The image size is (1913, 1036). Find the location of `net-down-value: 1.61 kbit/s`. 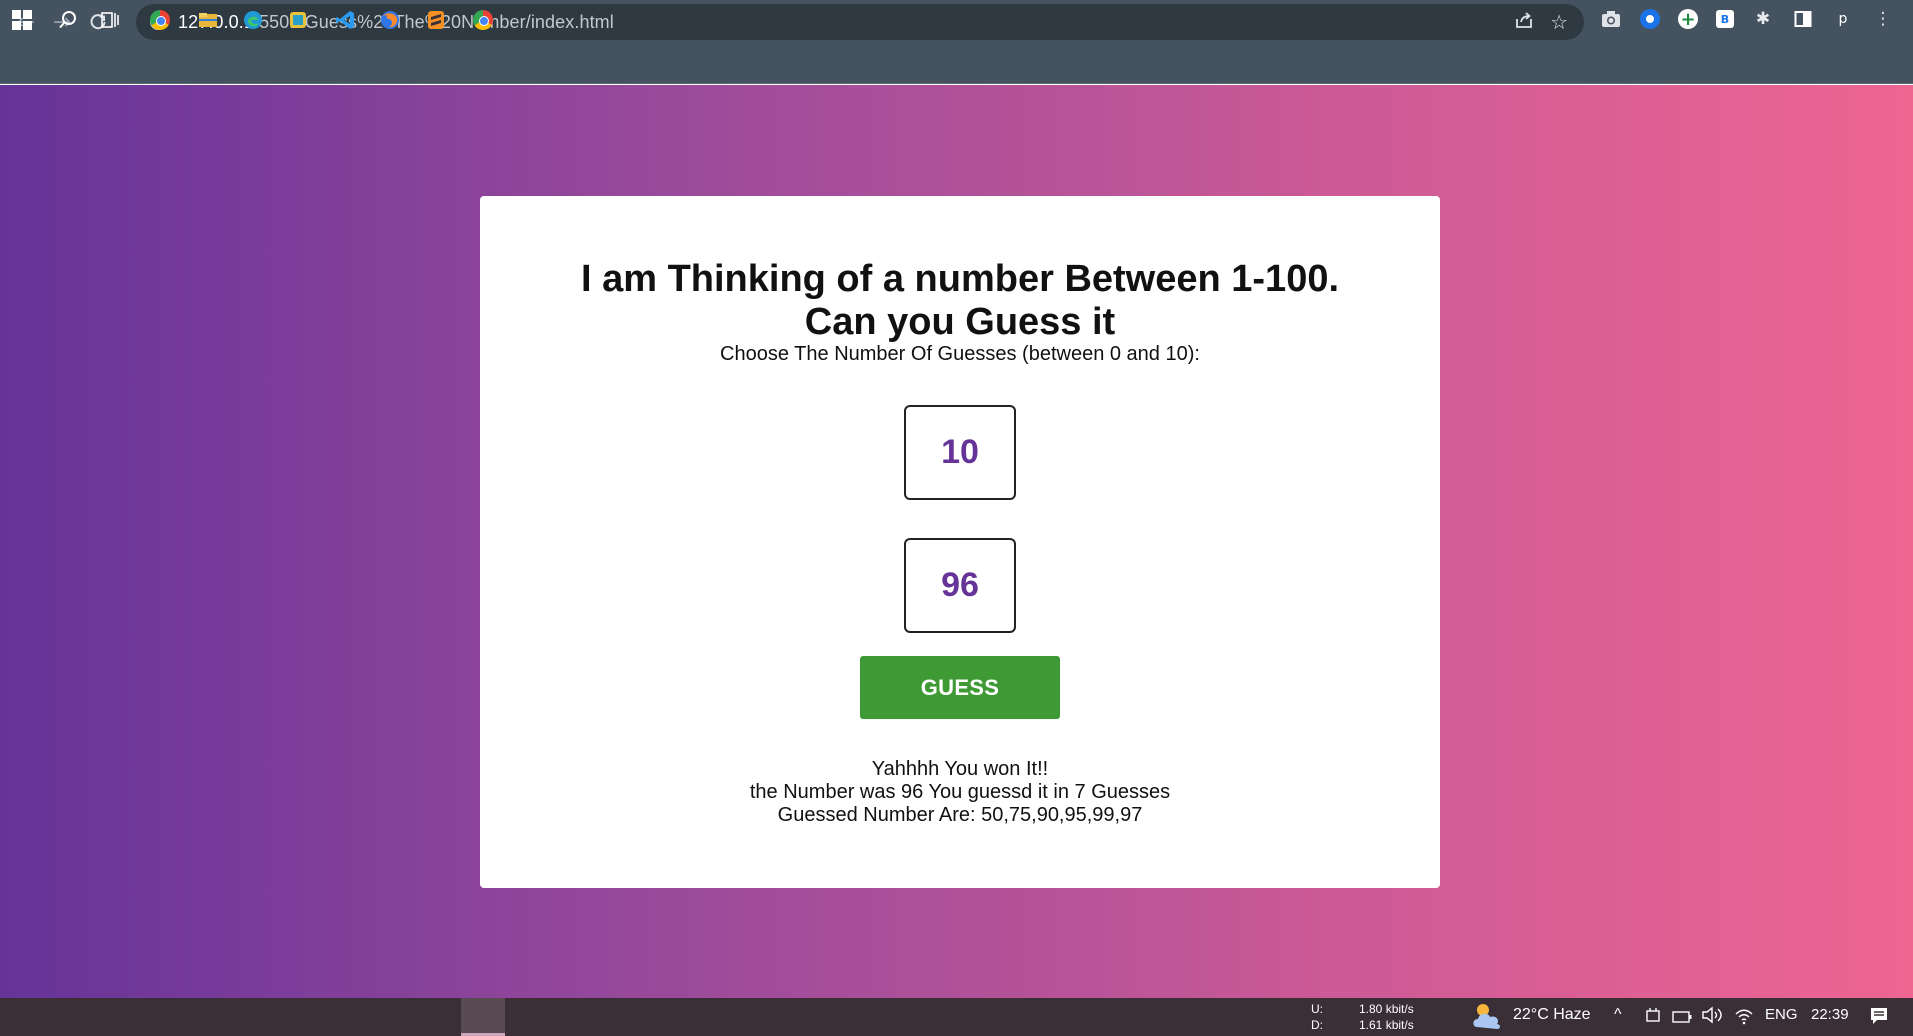

net-down-value: 1.61 kbit/s is located at coordinates (1386, 1025).